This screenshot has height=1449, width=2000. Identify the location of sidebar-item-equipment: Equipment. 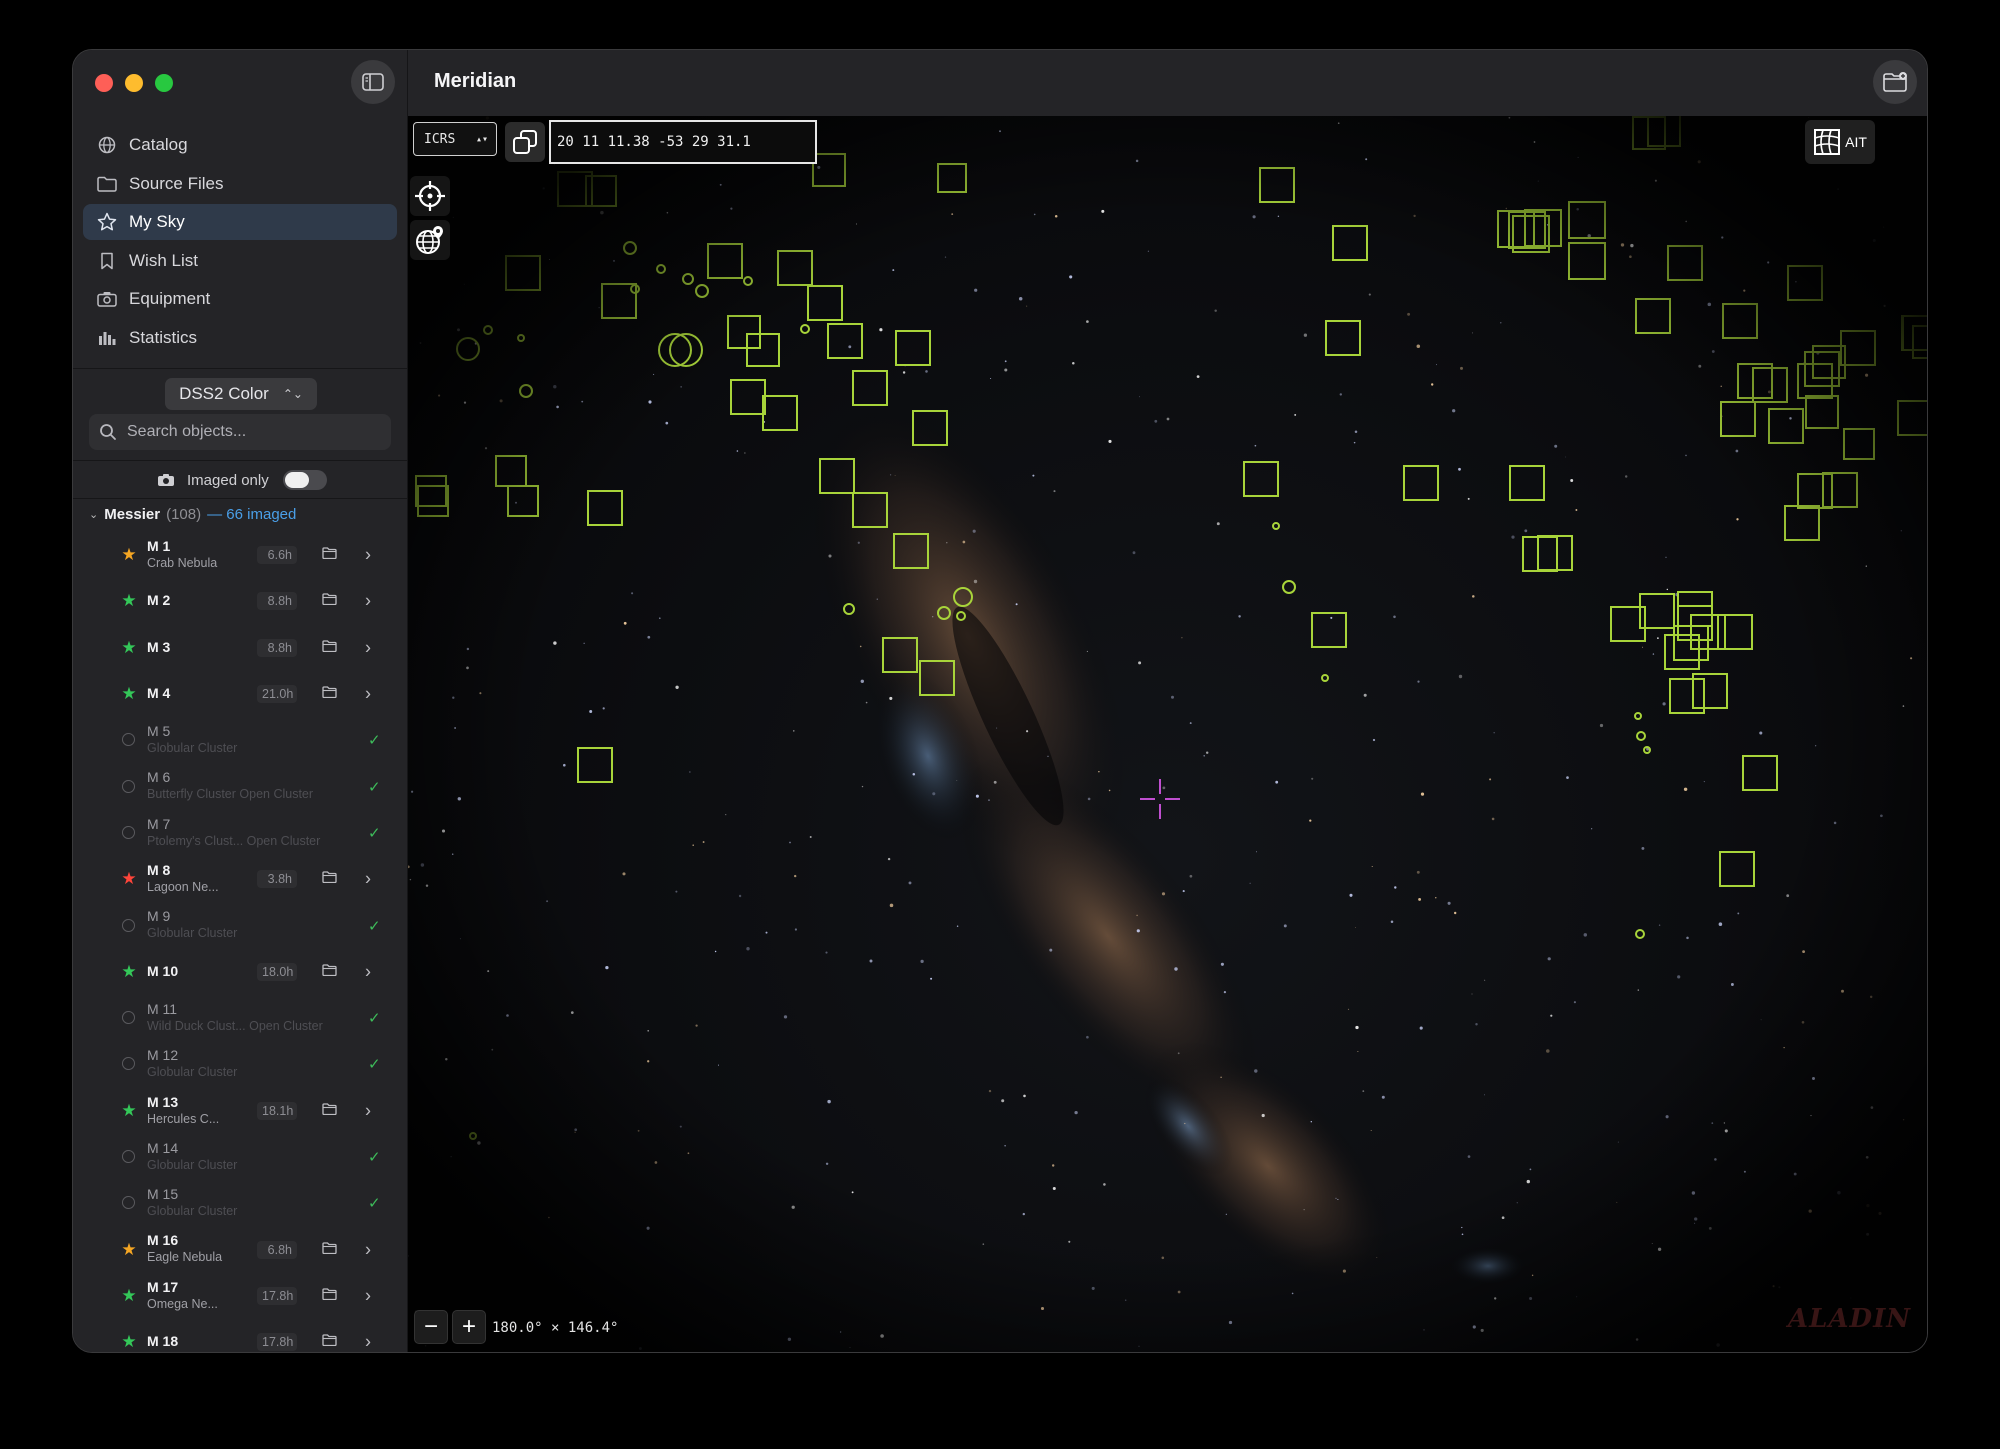
(240, 299).